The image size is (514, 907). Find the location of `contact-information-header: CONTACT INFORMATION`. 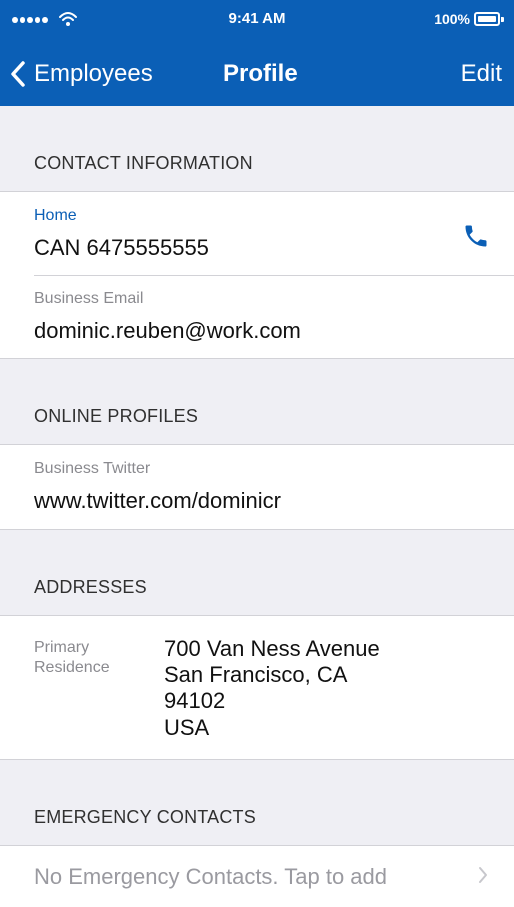

contact-information-header: CONTACT INFORMATION is located at coordinates (257, 149).